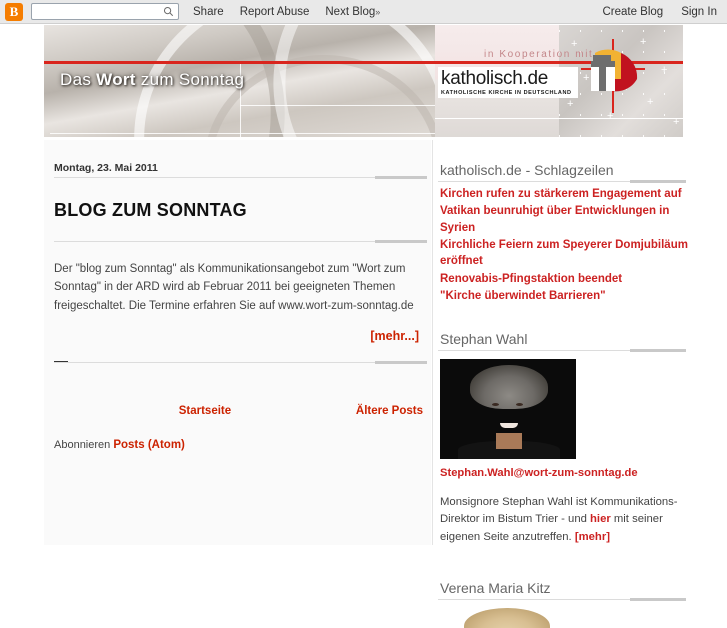  What do you see at coordinates (592, 537) in the screenshot?
I see `bio-read-more-link: [mehr]` at bounding box center [592, 537].